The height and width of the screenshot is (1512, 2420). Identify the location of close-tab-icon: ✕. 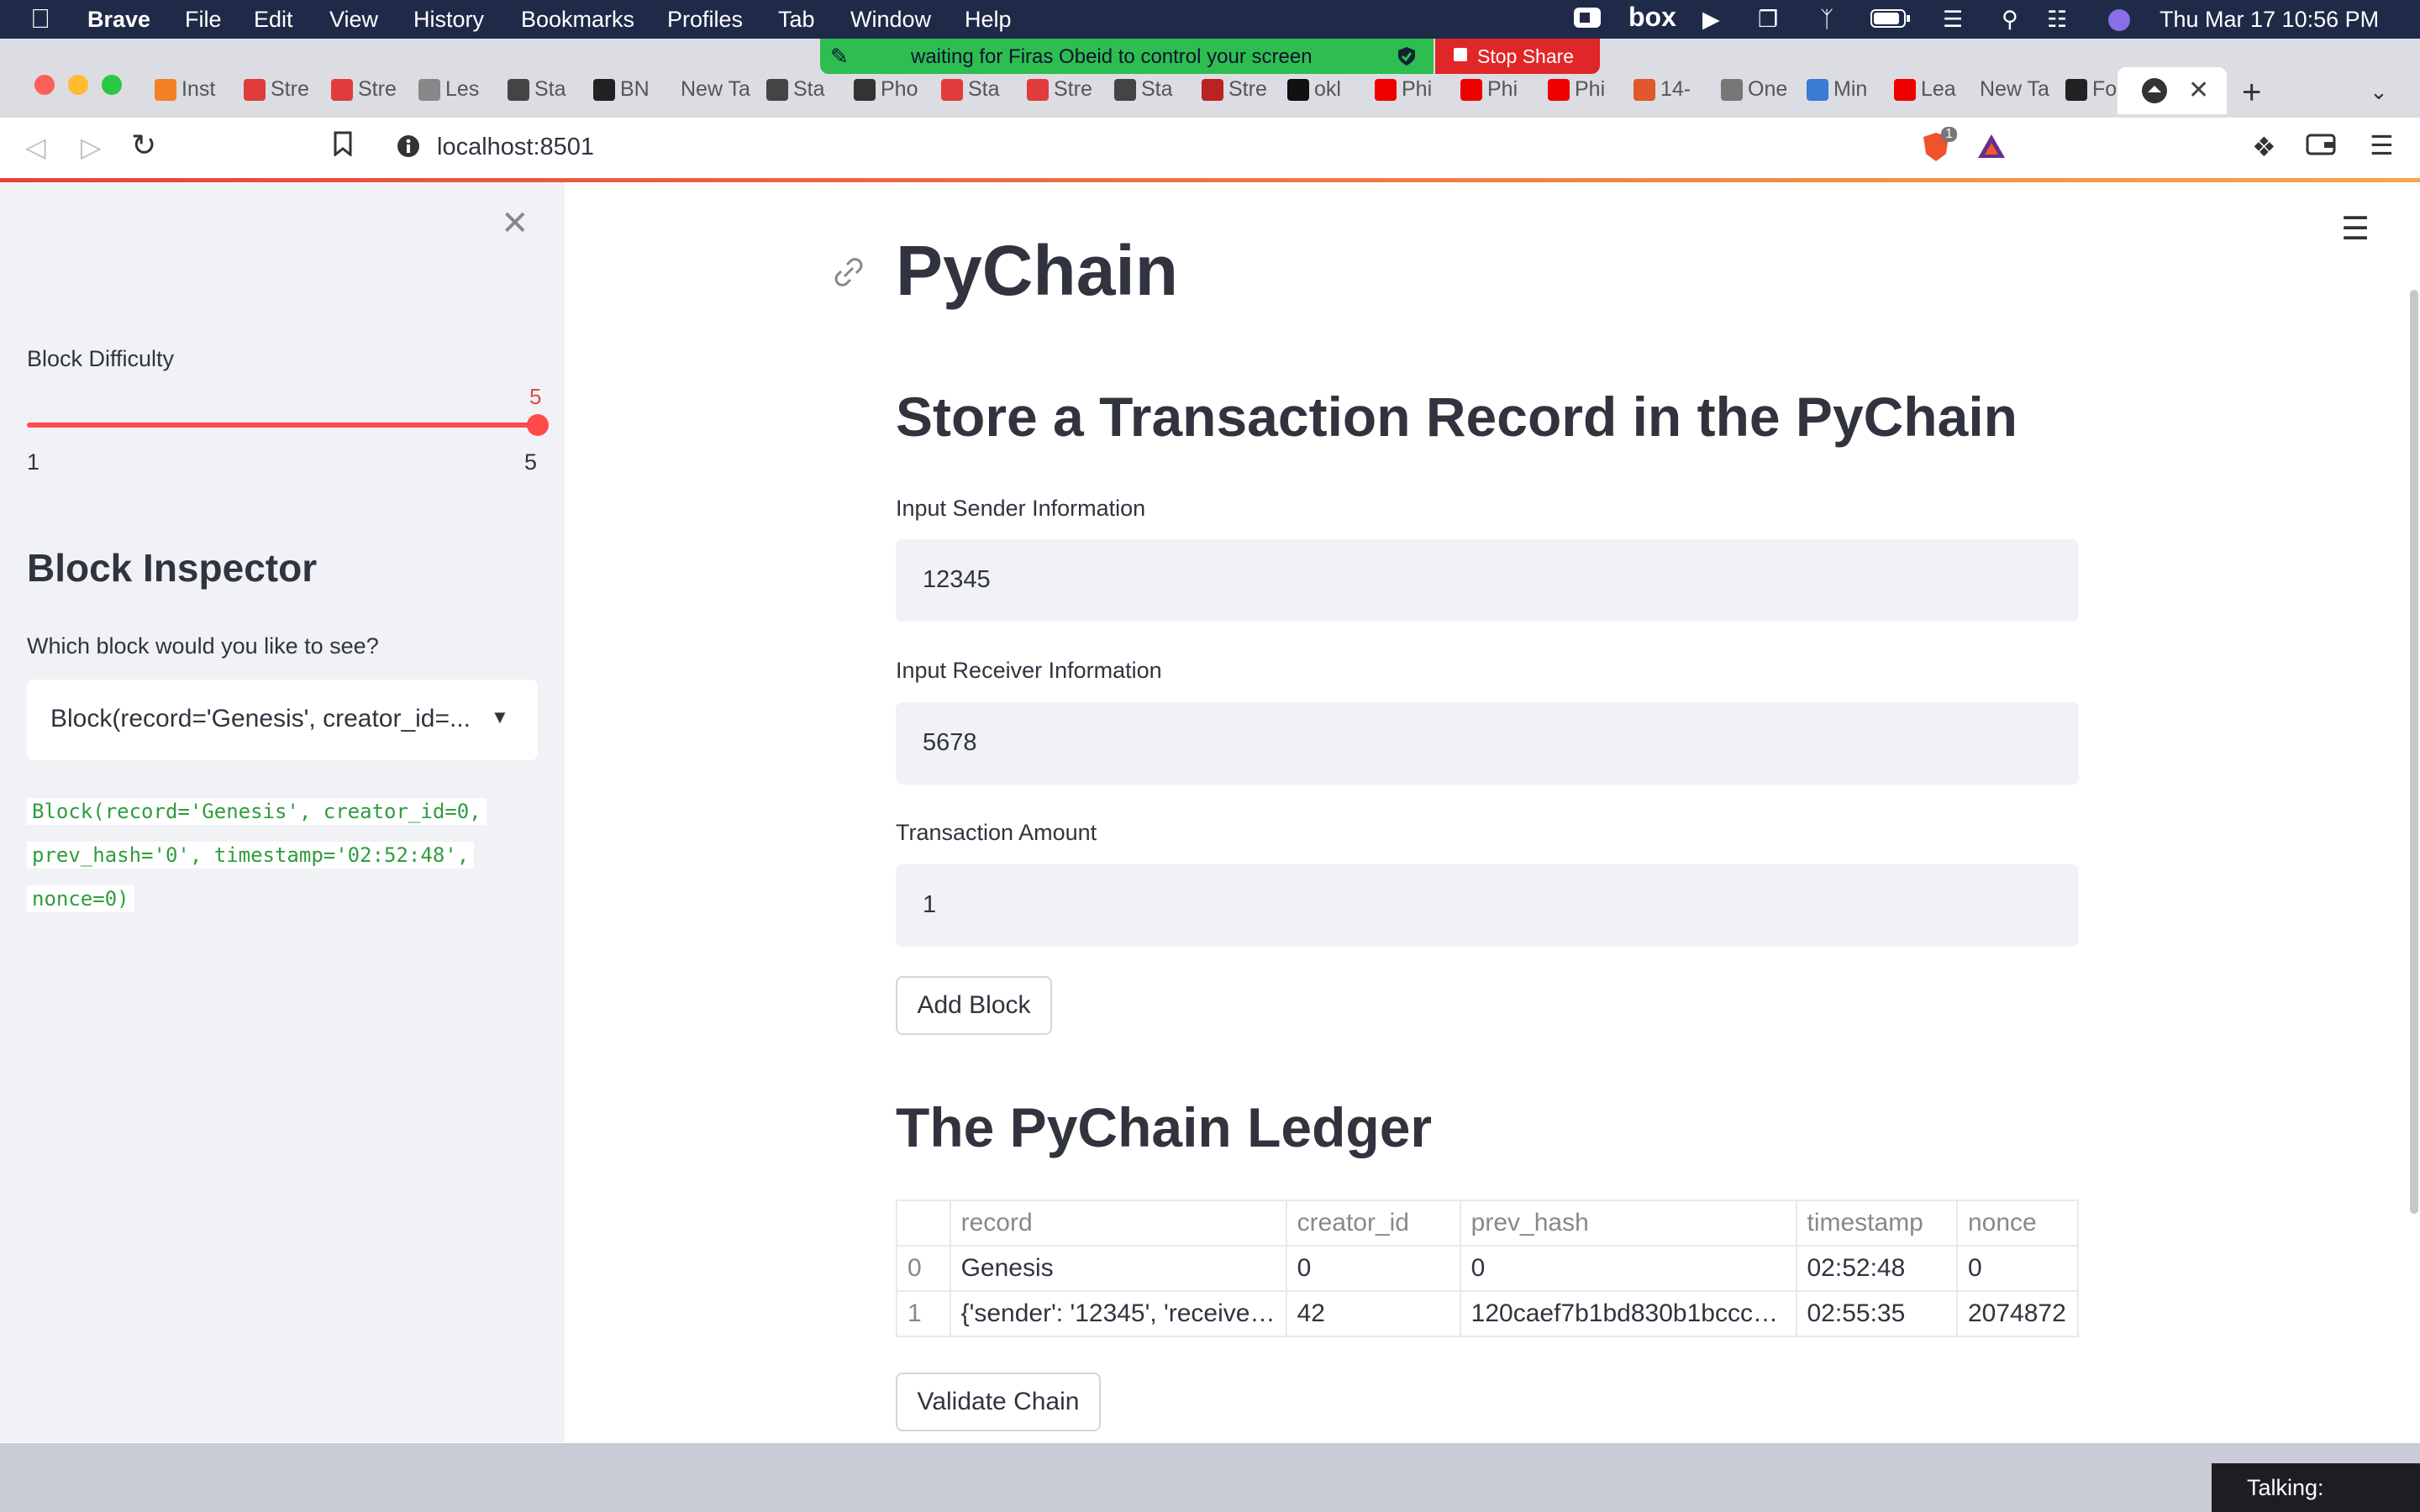
(2198, 90).